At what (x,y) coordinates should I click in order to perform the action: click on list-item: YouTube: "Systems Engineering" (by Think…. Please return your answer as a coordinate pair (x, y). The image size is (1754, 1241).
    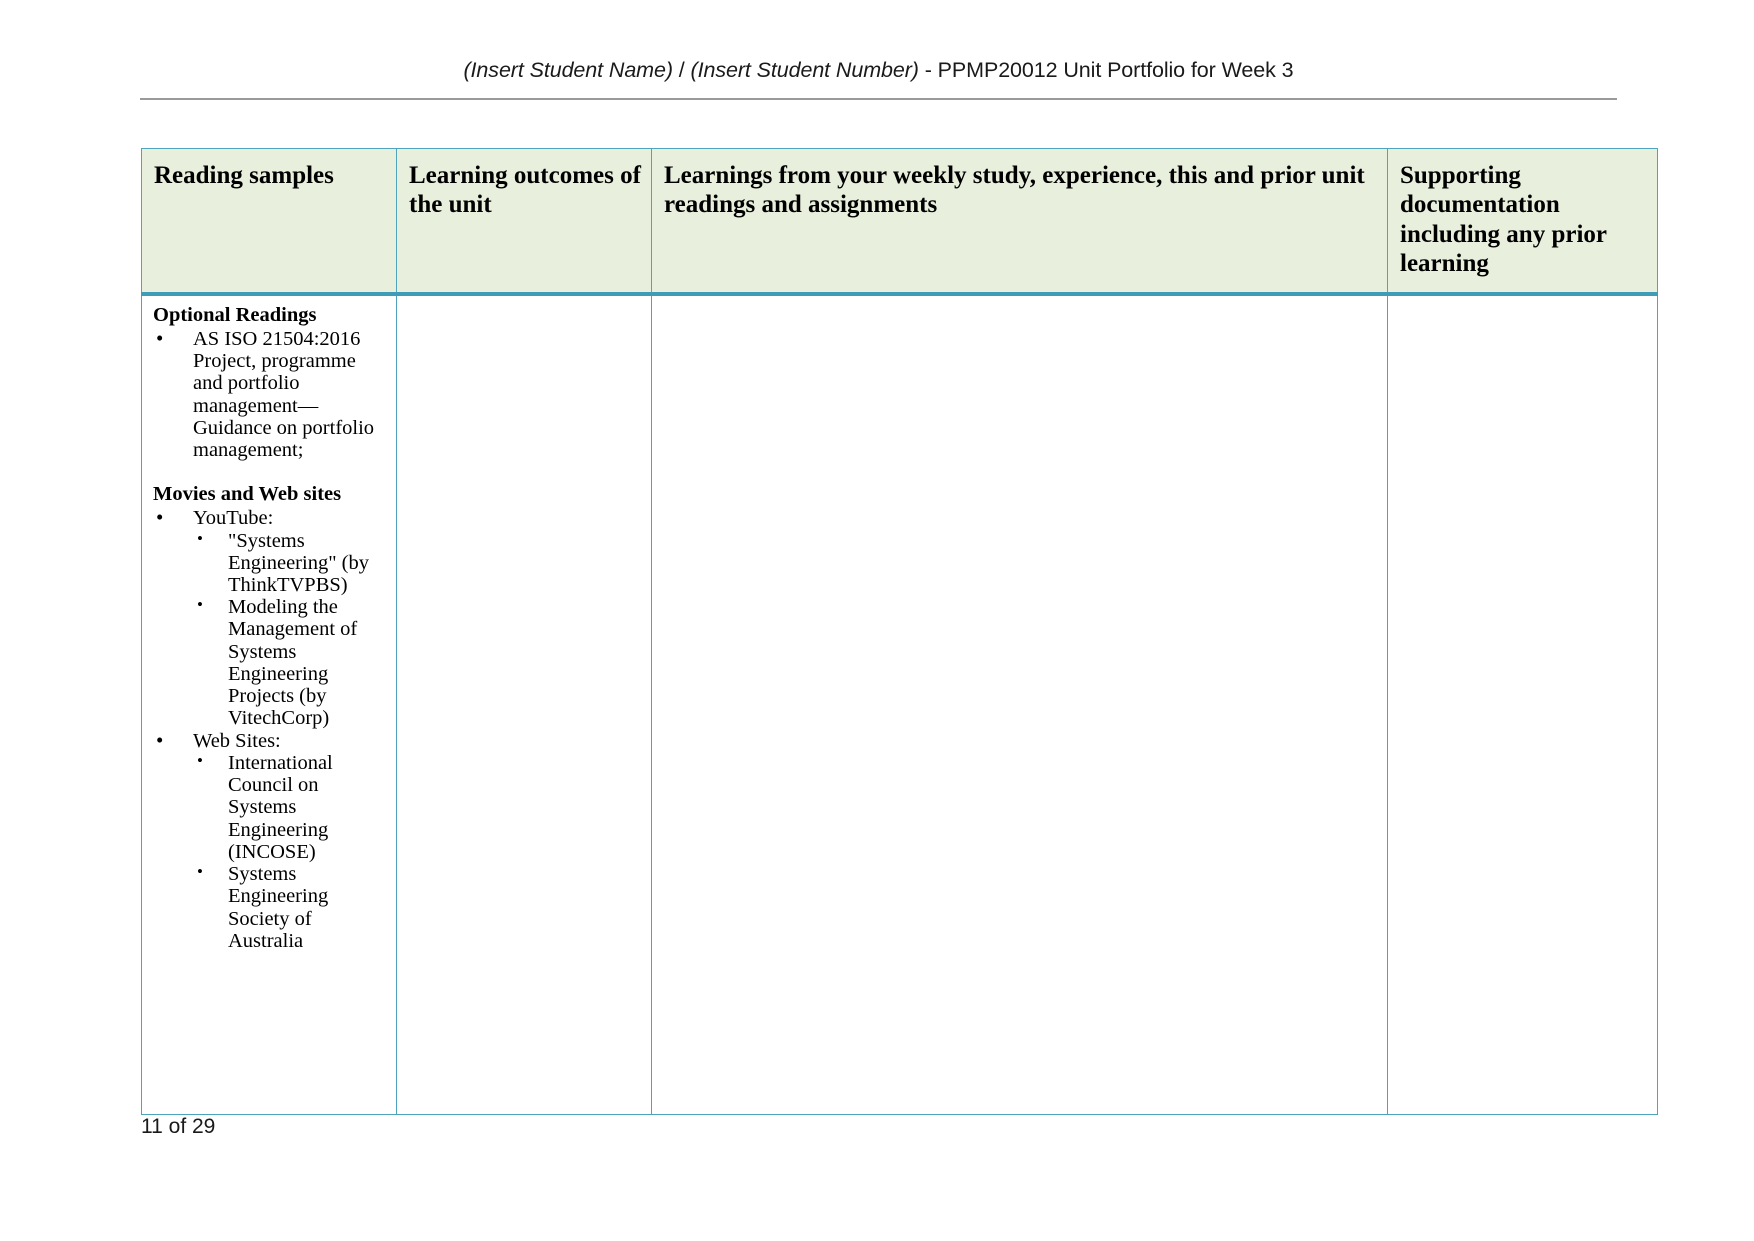
    Looking at the image, I should click on (270, 618).